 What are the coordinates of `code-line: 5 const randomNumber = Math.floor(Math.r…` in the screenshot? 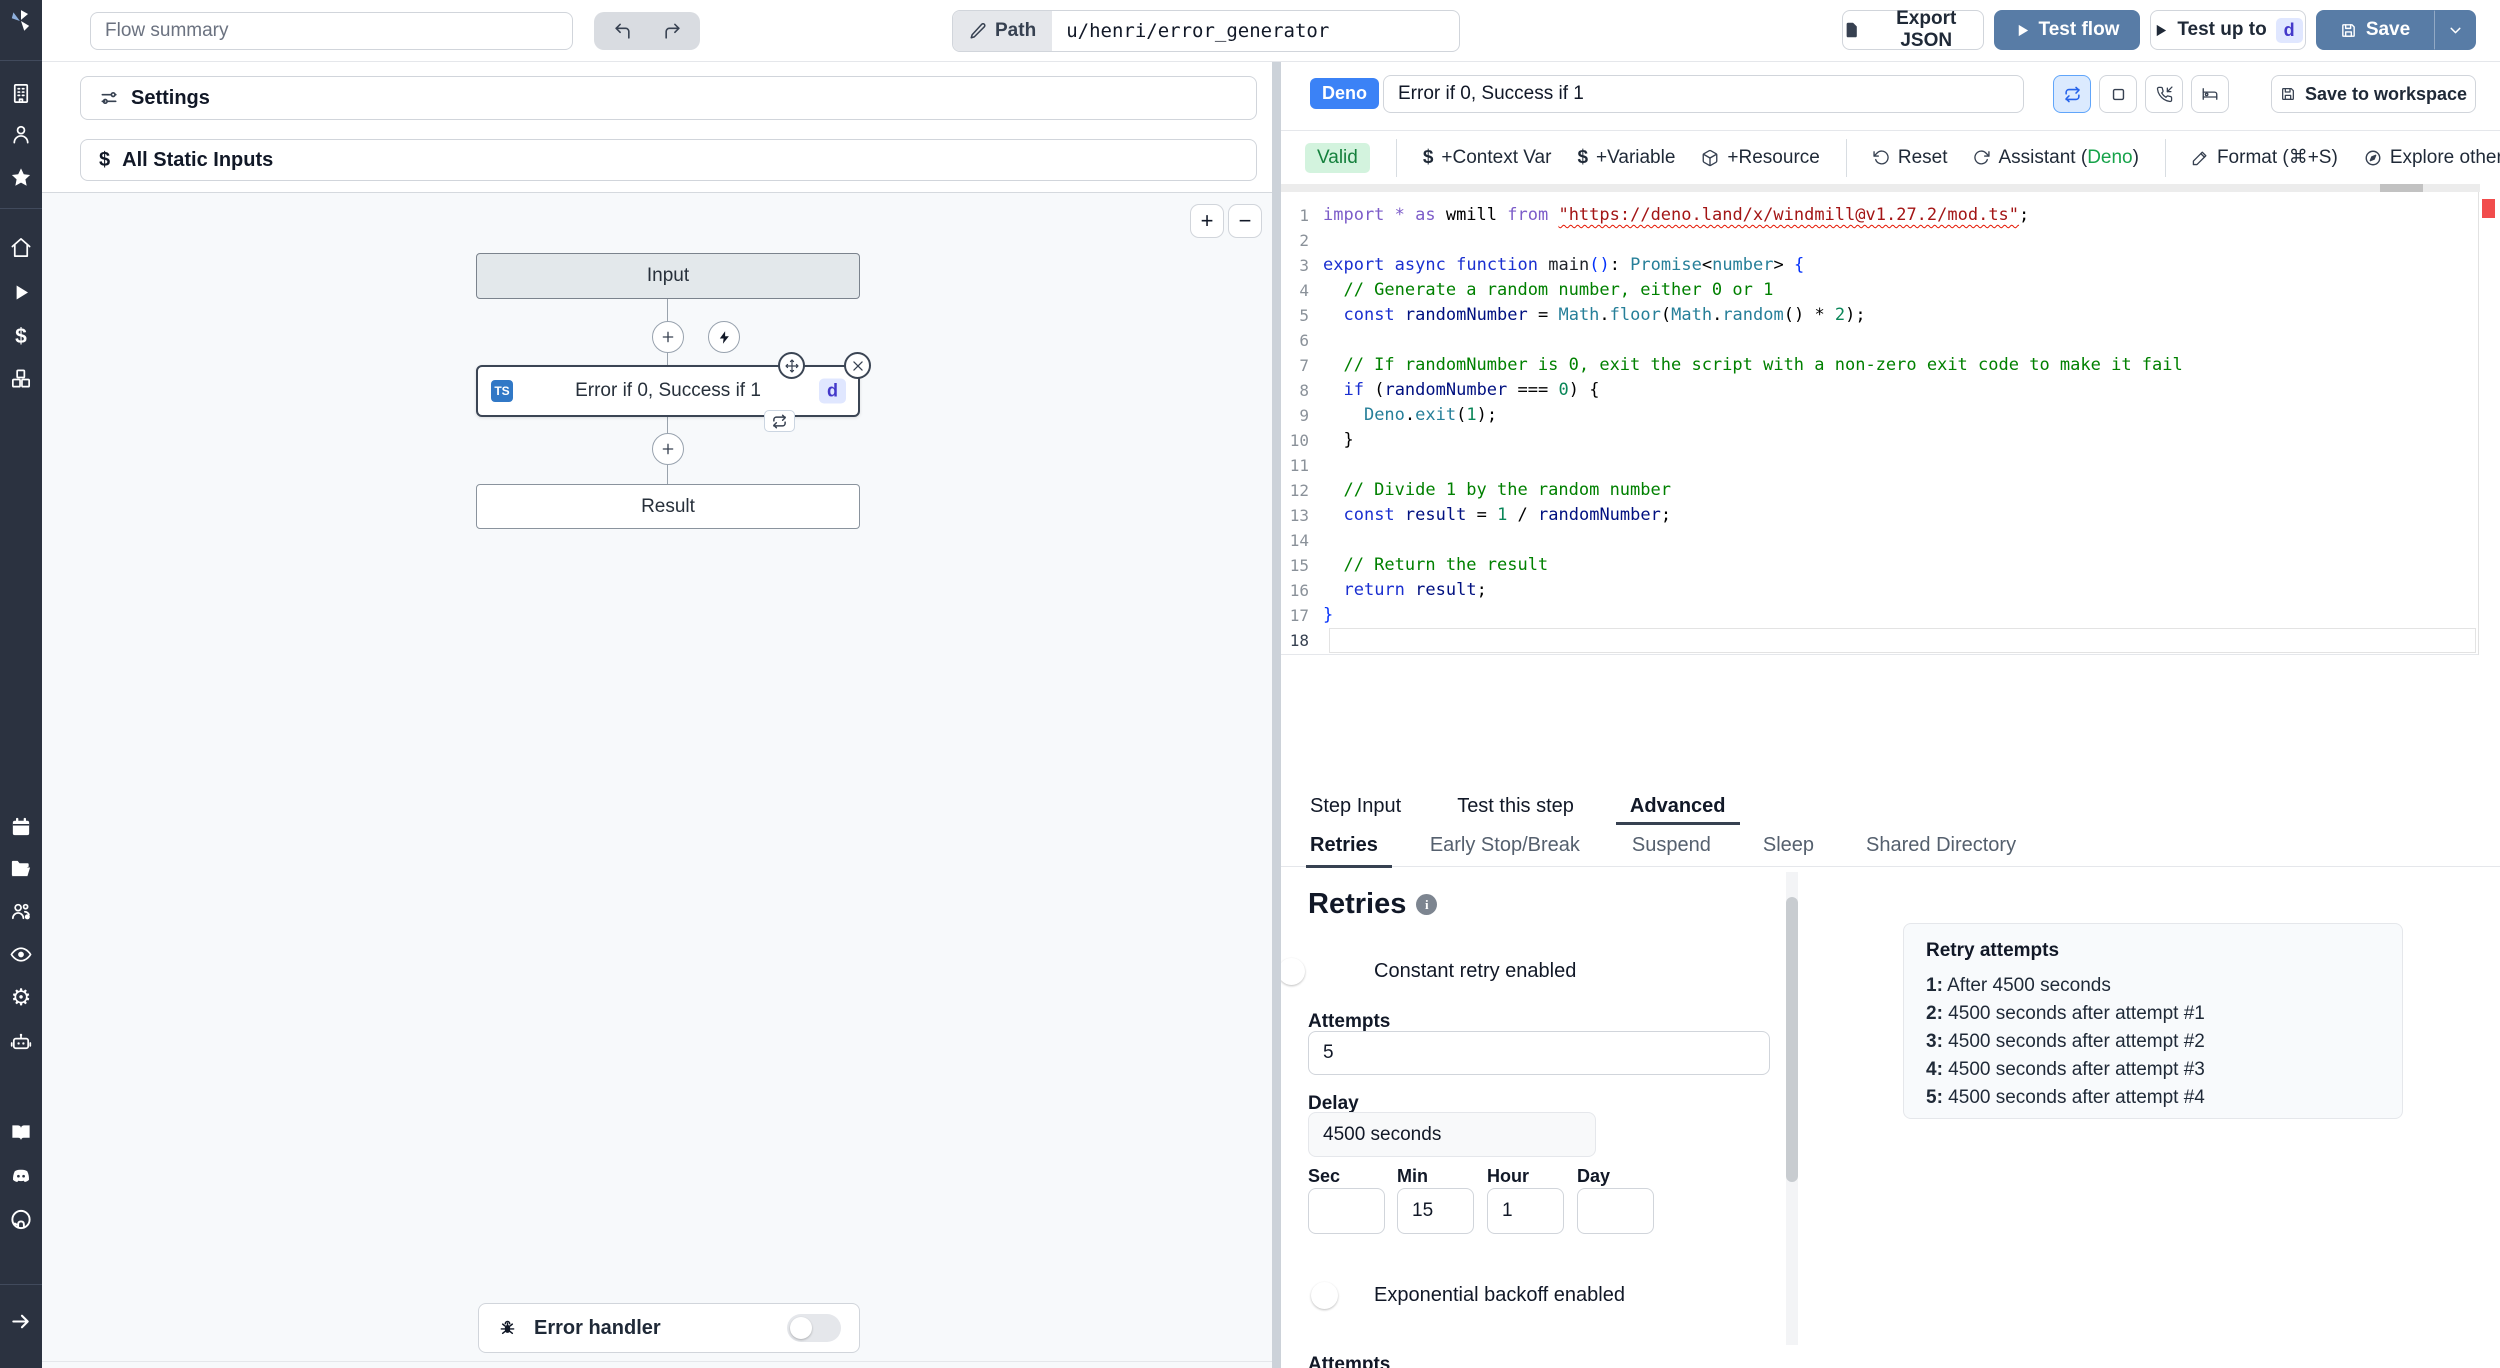 It's located at (1879, 315).